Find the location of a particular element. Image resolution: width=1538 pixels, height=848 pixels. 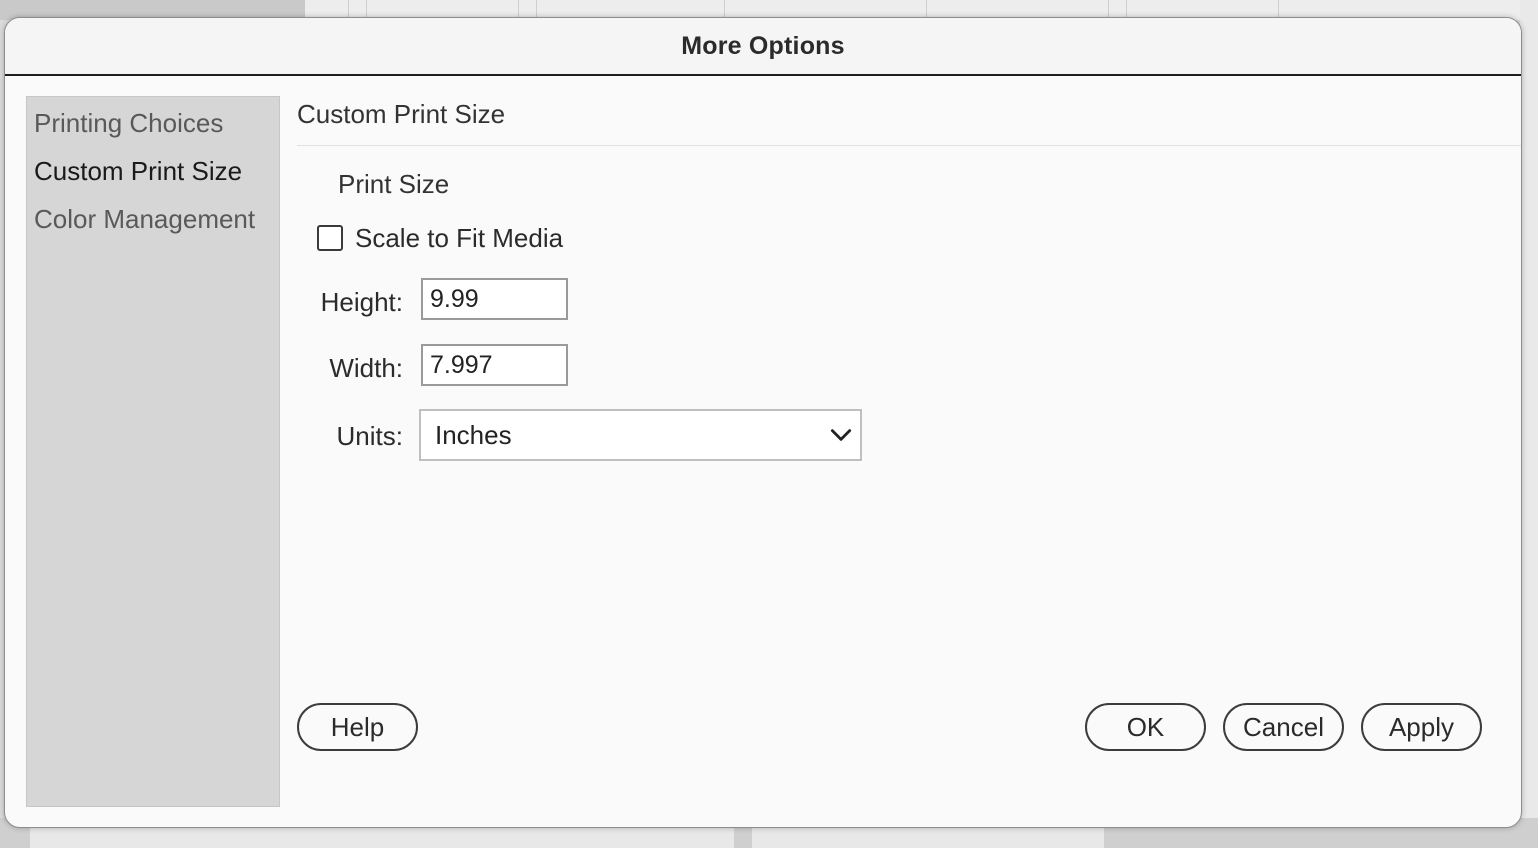

scale-to-fit-row: Scale to Fit Media is located at coordinates (440, 238).